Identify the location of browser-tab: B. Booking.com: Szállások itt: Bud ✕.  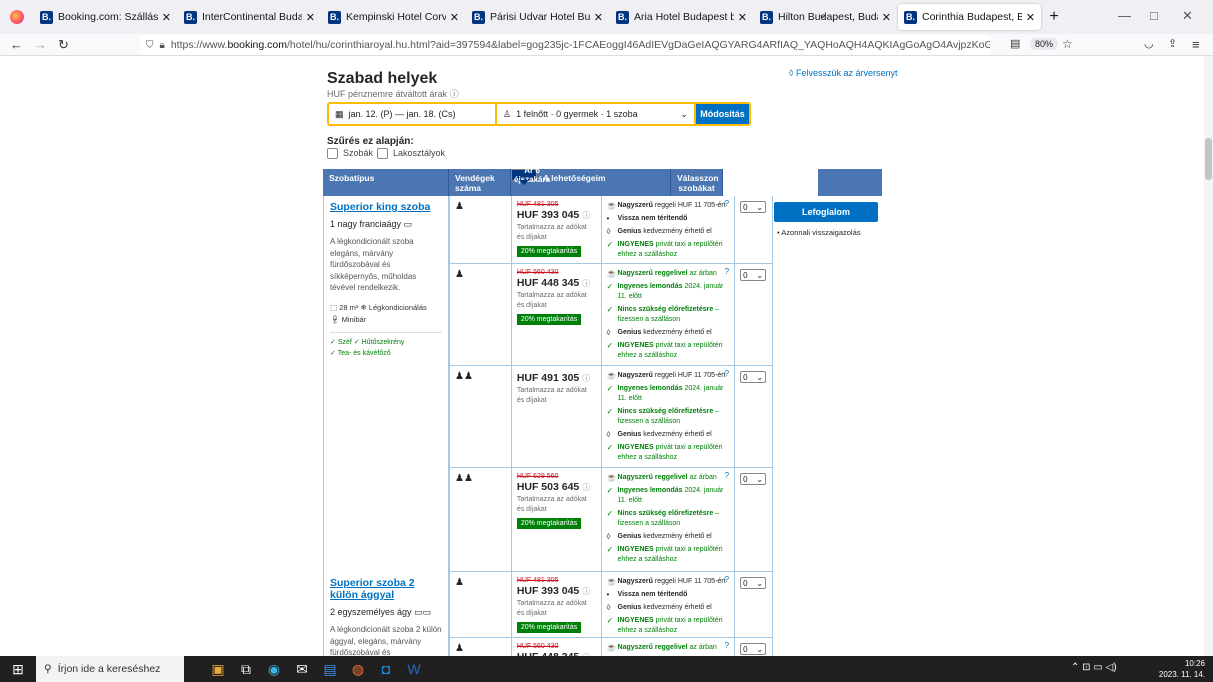
(105, 17).